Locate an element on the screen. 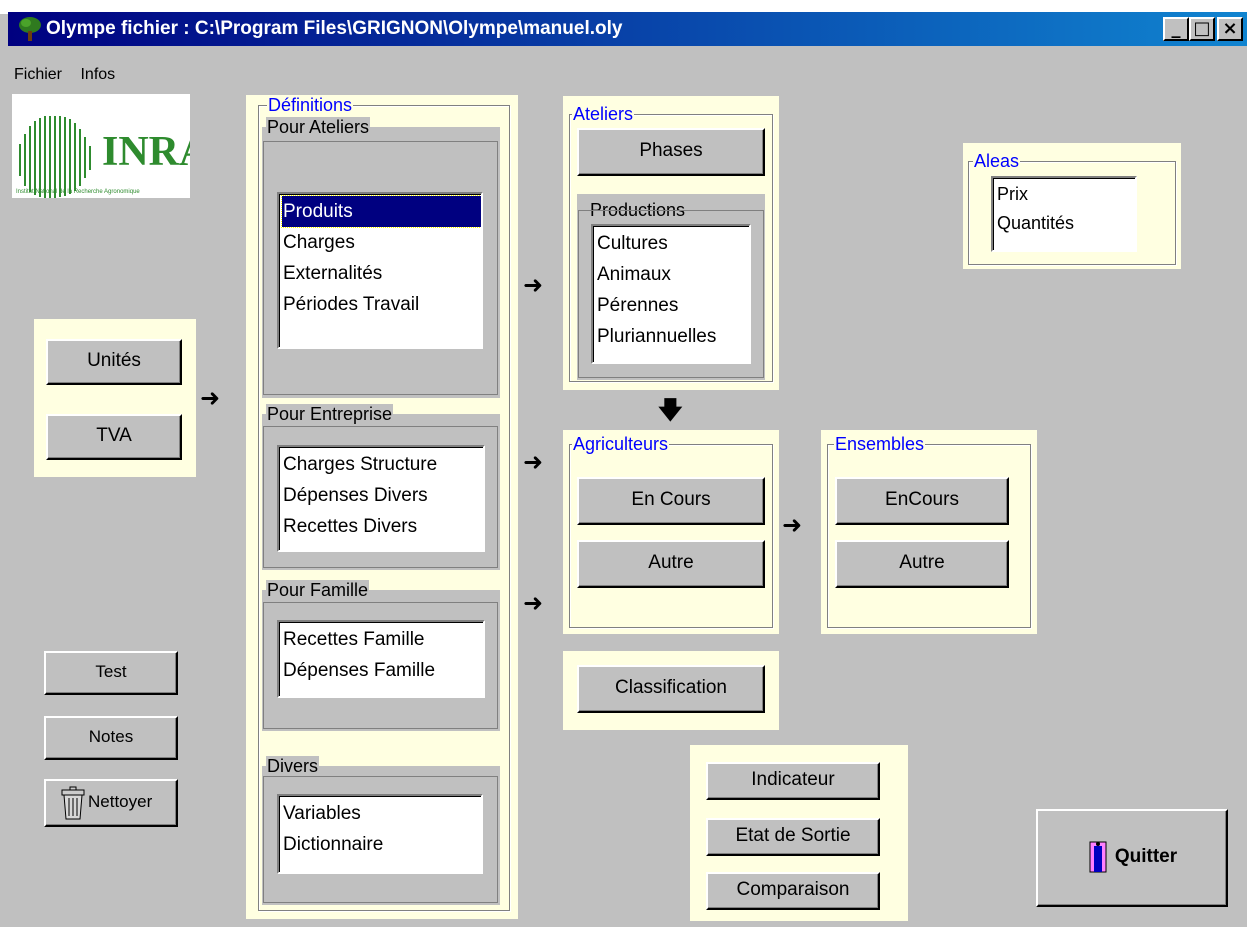  test-button: Test is located at coordinates (111, 673).